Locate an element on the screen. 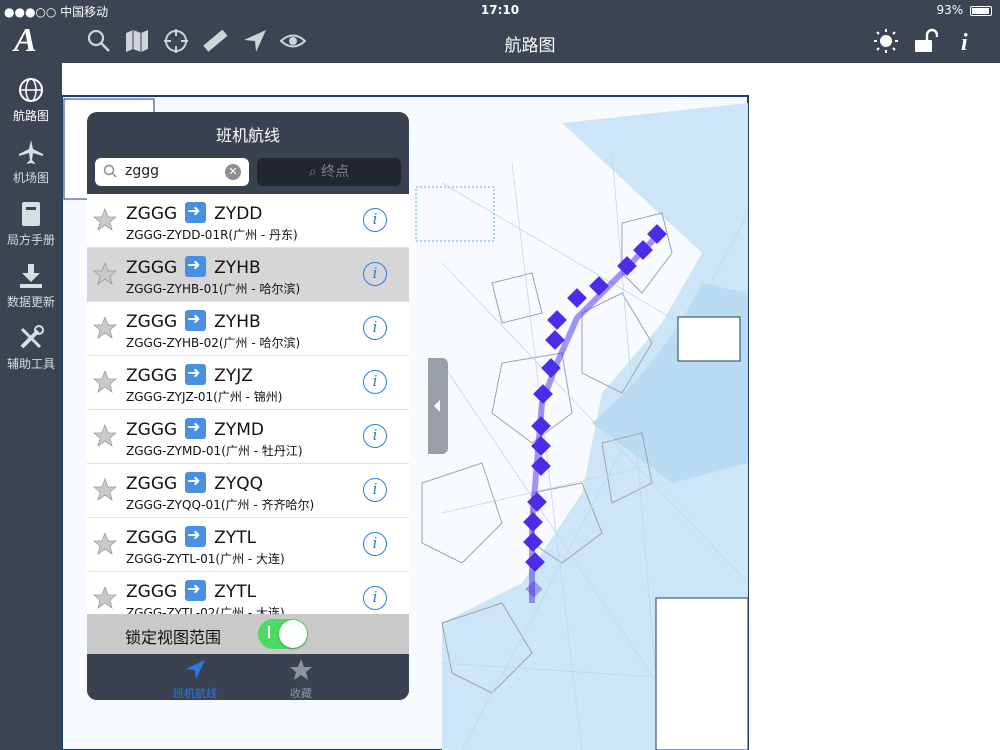 This screenshot has height=750, width=1000. lock-view-label: 锁定视图范围 is located at coordinates (173, 637).